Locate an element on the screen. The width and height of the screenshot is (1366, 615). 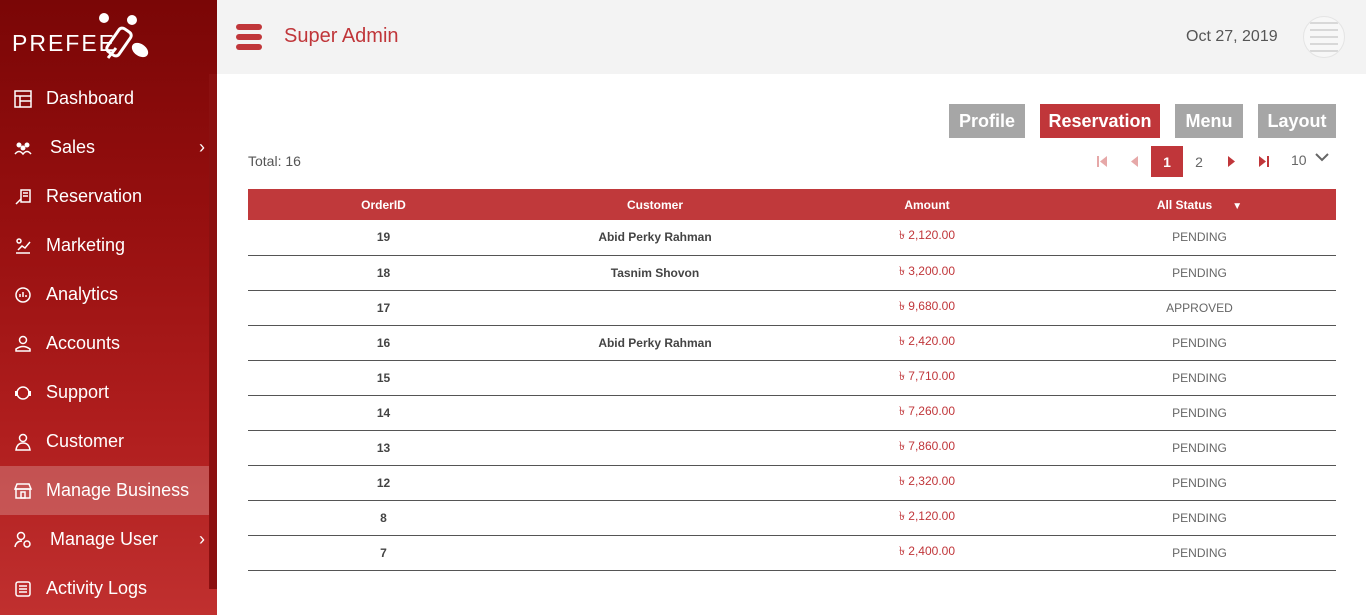
user-settings-icon is located at coordinates (23, 540).